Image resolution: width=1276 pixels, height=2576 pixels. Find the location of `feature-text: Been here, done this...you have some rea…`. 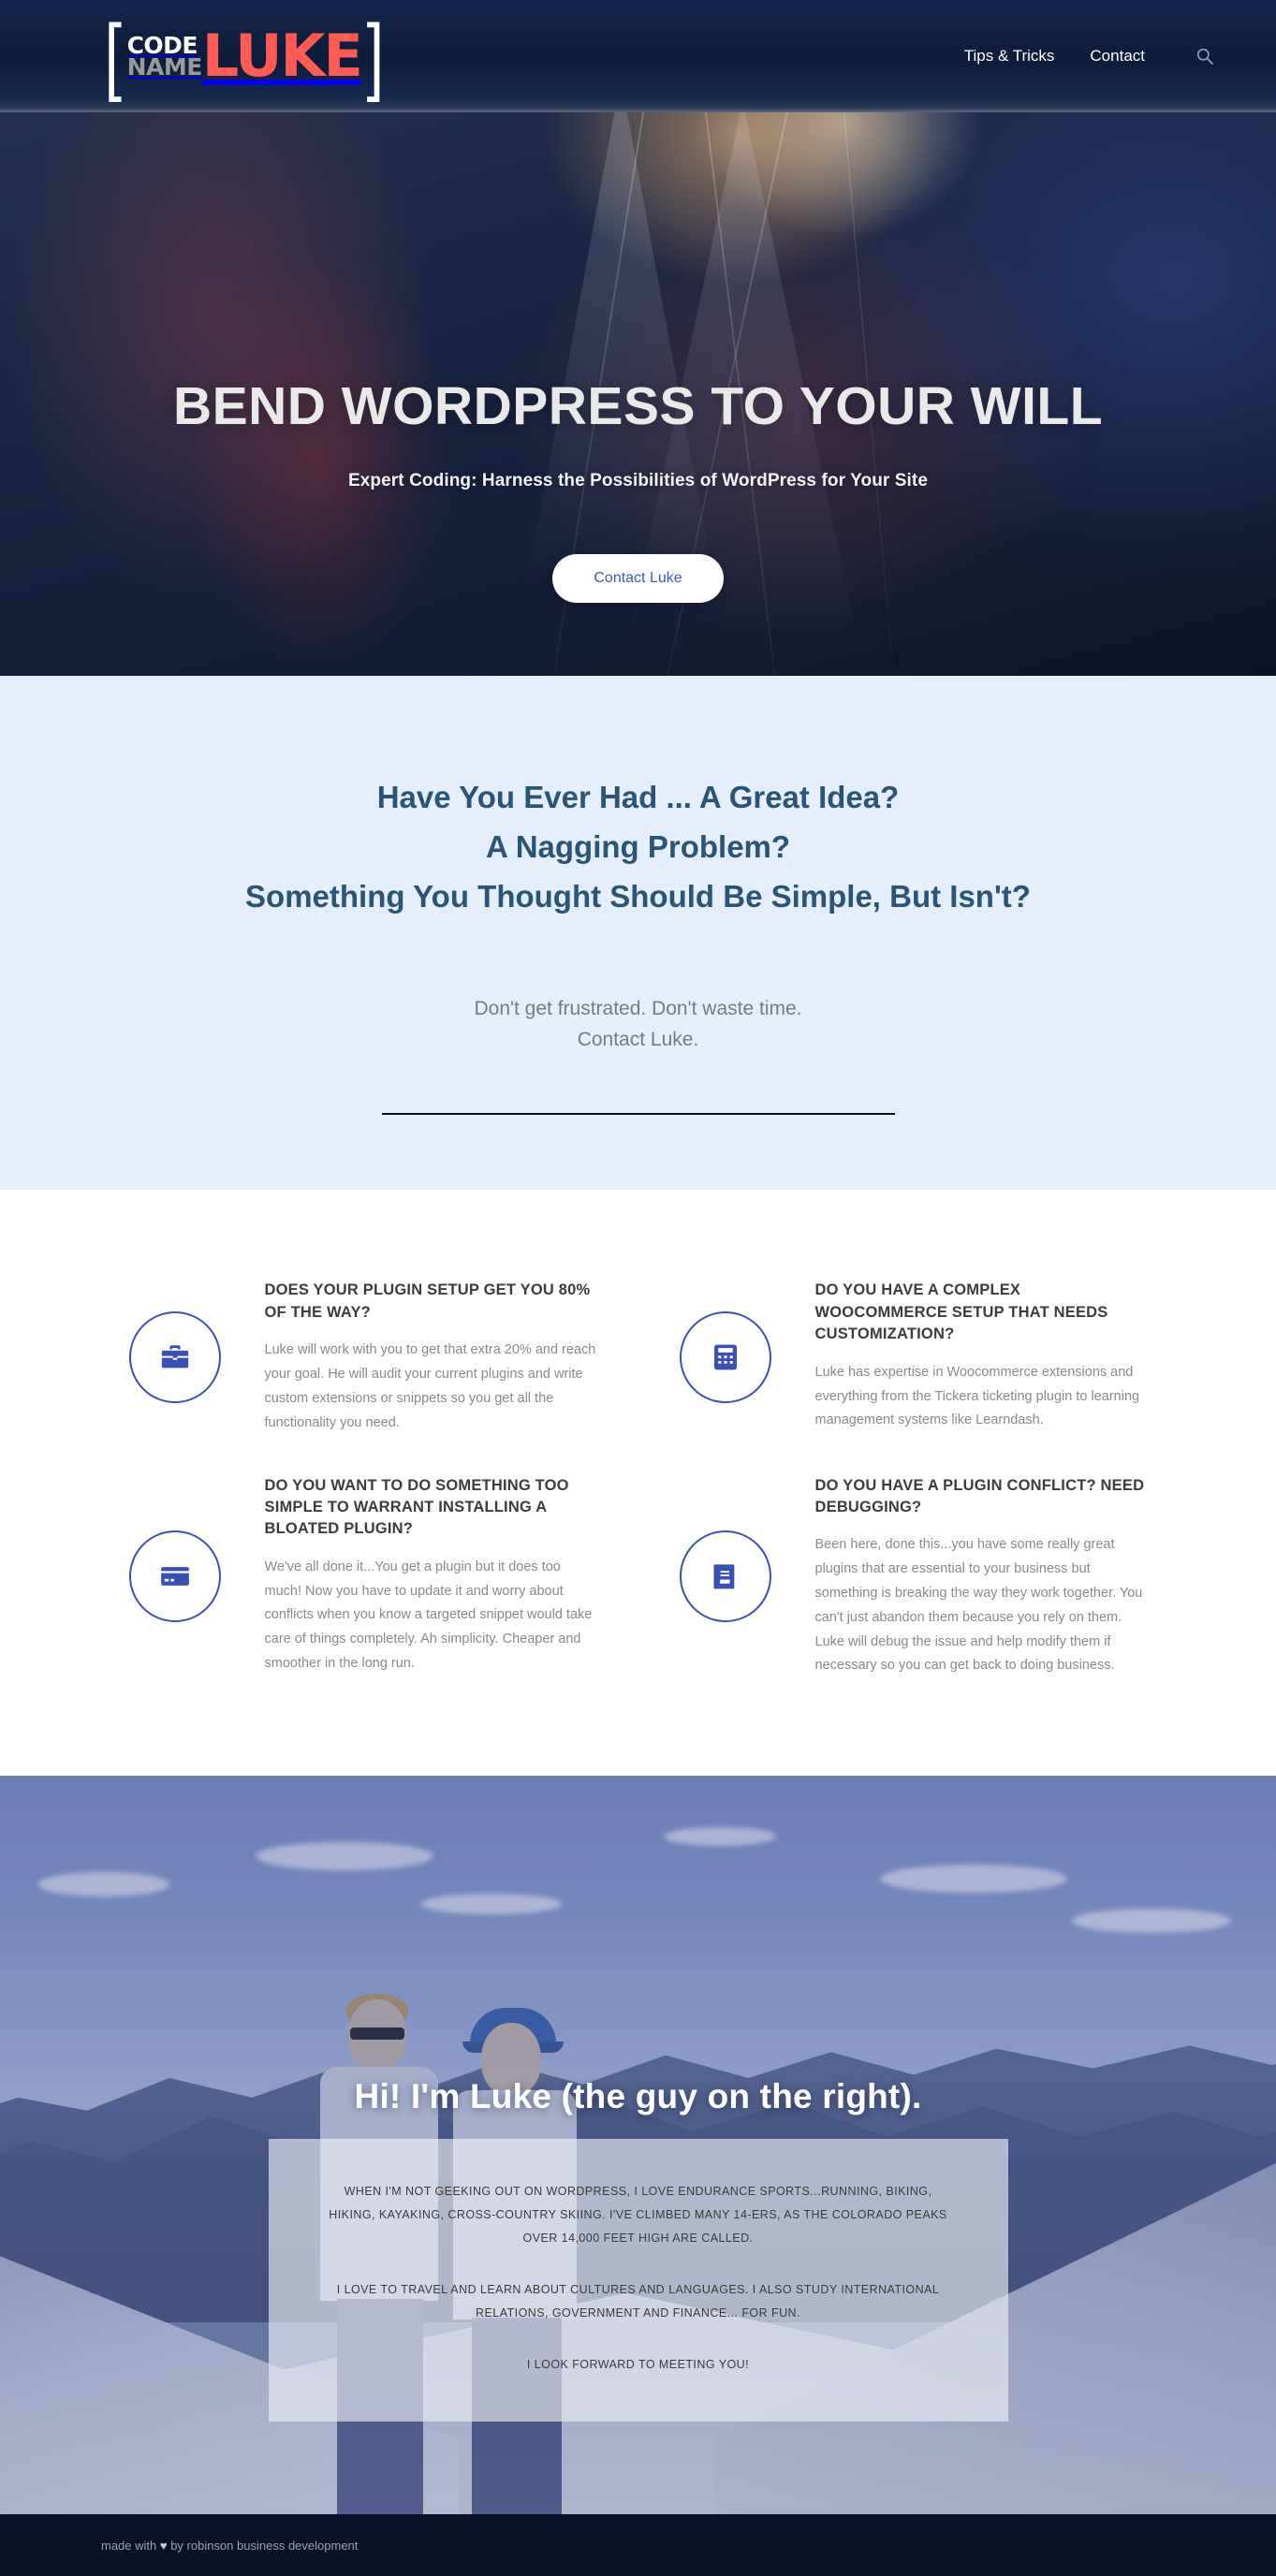

feature-text: Been here, done this...you have some rea… is located at coordinates (978, 1605).